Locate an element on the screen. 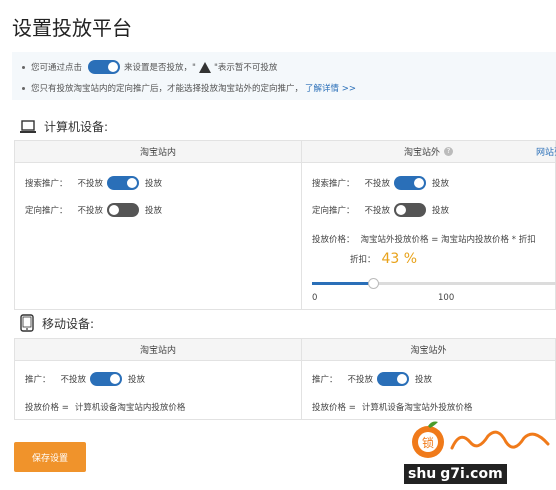 The image size is (556, 490). price-row: 投放价格： 淘宝站外投放价格 = 淘宝站内投放价格 * 折扣 is located at coordinates (424, 239).